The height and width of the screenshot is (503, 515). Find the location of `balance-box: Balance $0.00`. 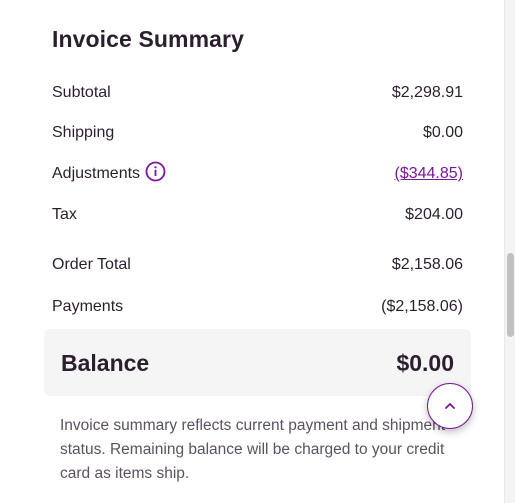

balance-box: Balance $0.00 is located at coordinates (257, 362).